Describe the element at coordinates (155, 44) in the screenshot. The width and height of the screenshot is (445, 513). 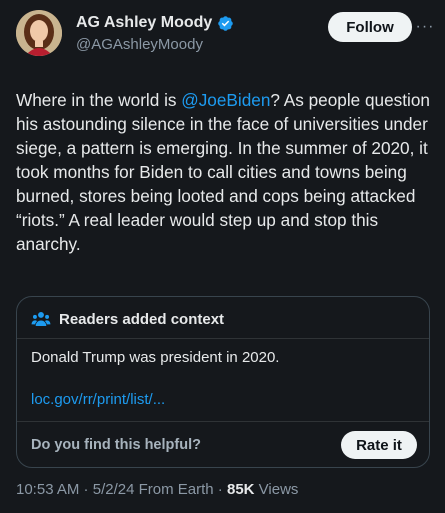
I see `author-handle: @AGAshleyMoody` at that location.